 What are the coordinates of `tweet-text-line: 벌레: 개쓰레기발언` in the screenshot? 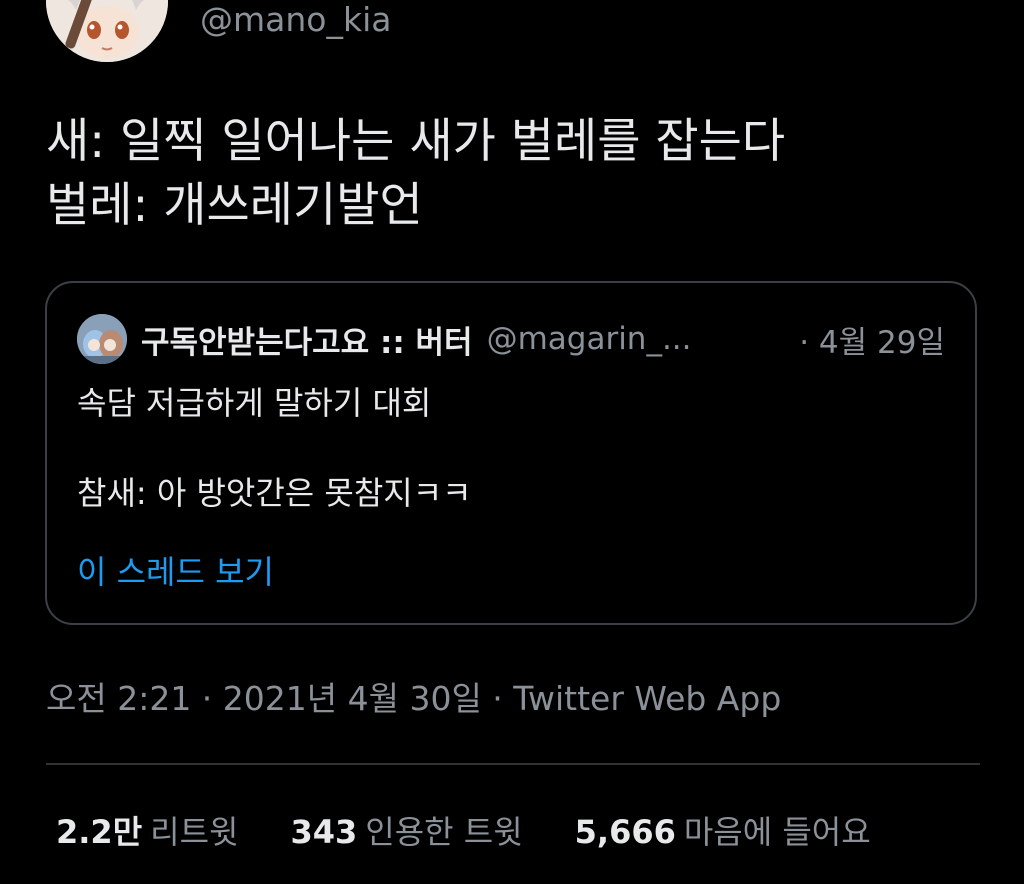 It's located at (234, 205).